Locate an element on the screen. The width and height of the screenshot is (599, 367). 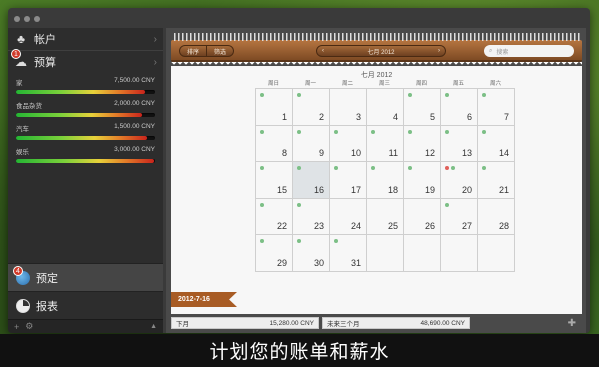
totals-bar: 下月 15,280.00 CNY 未来三个月 48,690.00 CNY is located at coordinates (376, 324).